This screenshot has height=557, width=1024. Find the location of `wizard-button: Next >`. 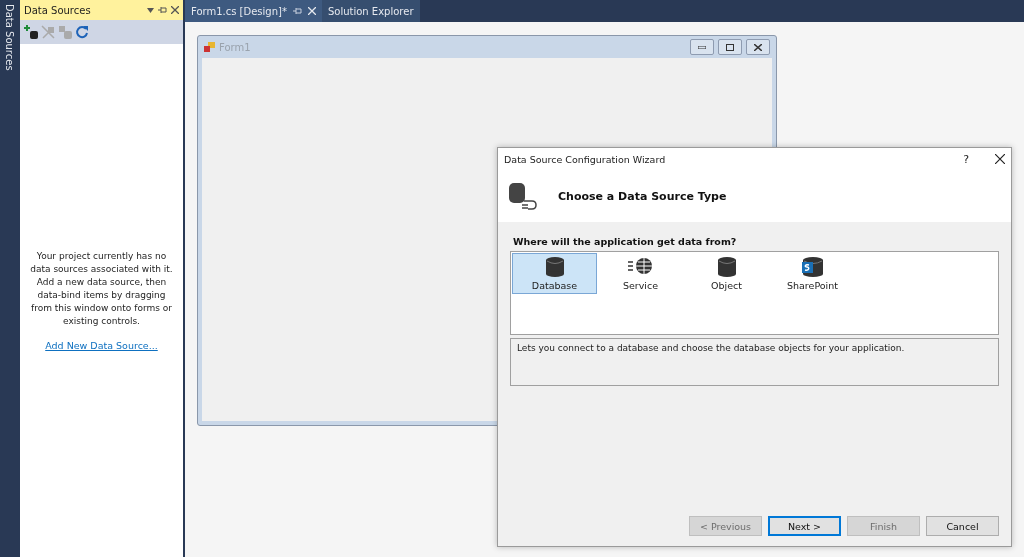

wizard-button: Next > is located at coordinates (804, 526).